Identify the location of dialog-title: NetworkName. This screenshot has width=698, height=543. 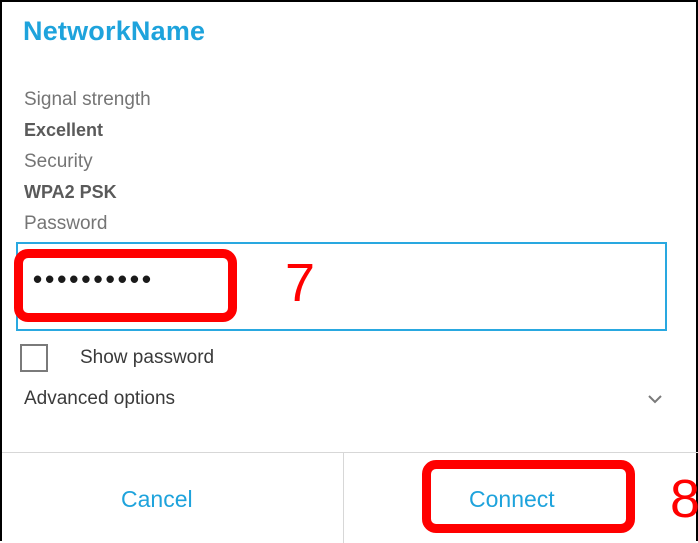
(114, 31).